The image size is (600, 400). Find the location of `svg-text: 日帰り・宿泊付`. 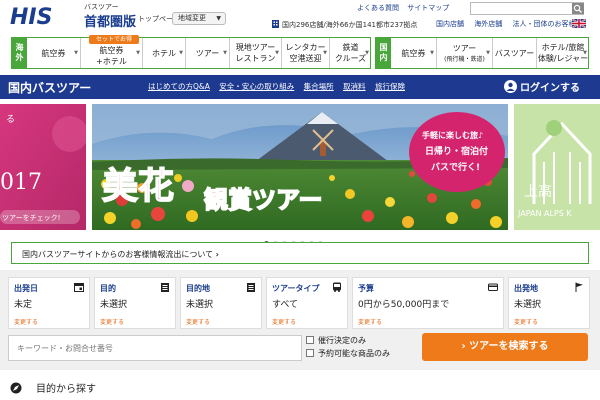

svg-text: 日帰り・宿泊付 is located at coordinates (456, 151).